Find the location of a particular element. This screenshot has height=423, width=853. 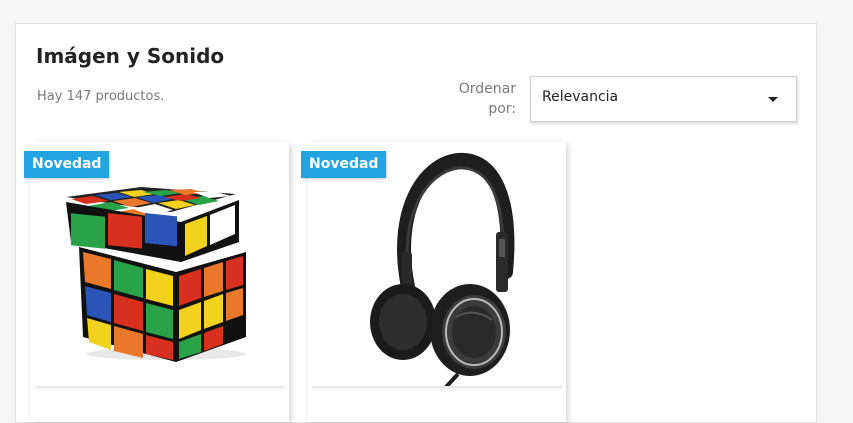

product-count: Hay 147 productos. is located at coordinates (101, 96).